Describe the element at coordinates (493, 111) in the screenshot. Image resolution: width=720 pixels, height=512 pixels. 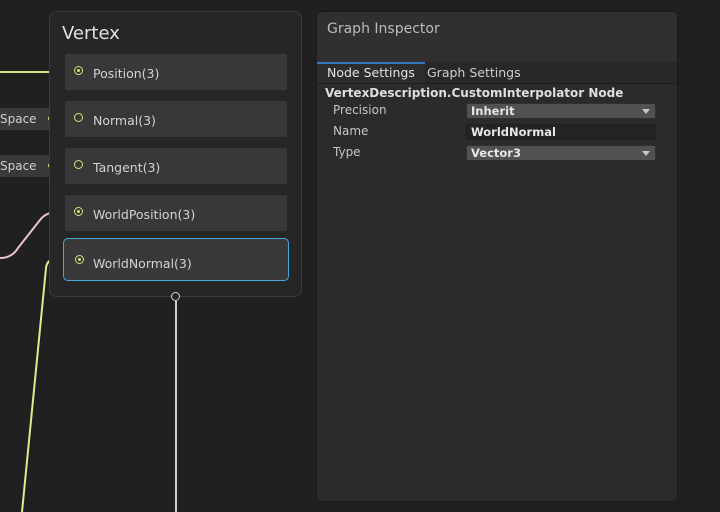
I see `precision-value: Inherit` at that location.